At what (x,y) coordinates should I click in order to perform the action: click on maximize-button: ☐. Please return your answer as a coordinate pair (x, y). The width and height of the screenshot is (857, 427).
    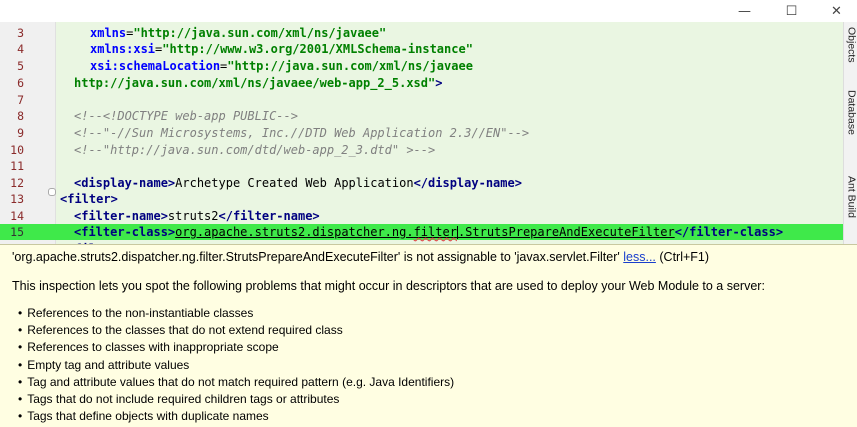
    Looking at the image, I should click on (791, 11).